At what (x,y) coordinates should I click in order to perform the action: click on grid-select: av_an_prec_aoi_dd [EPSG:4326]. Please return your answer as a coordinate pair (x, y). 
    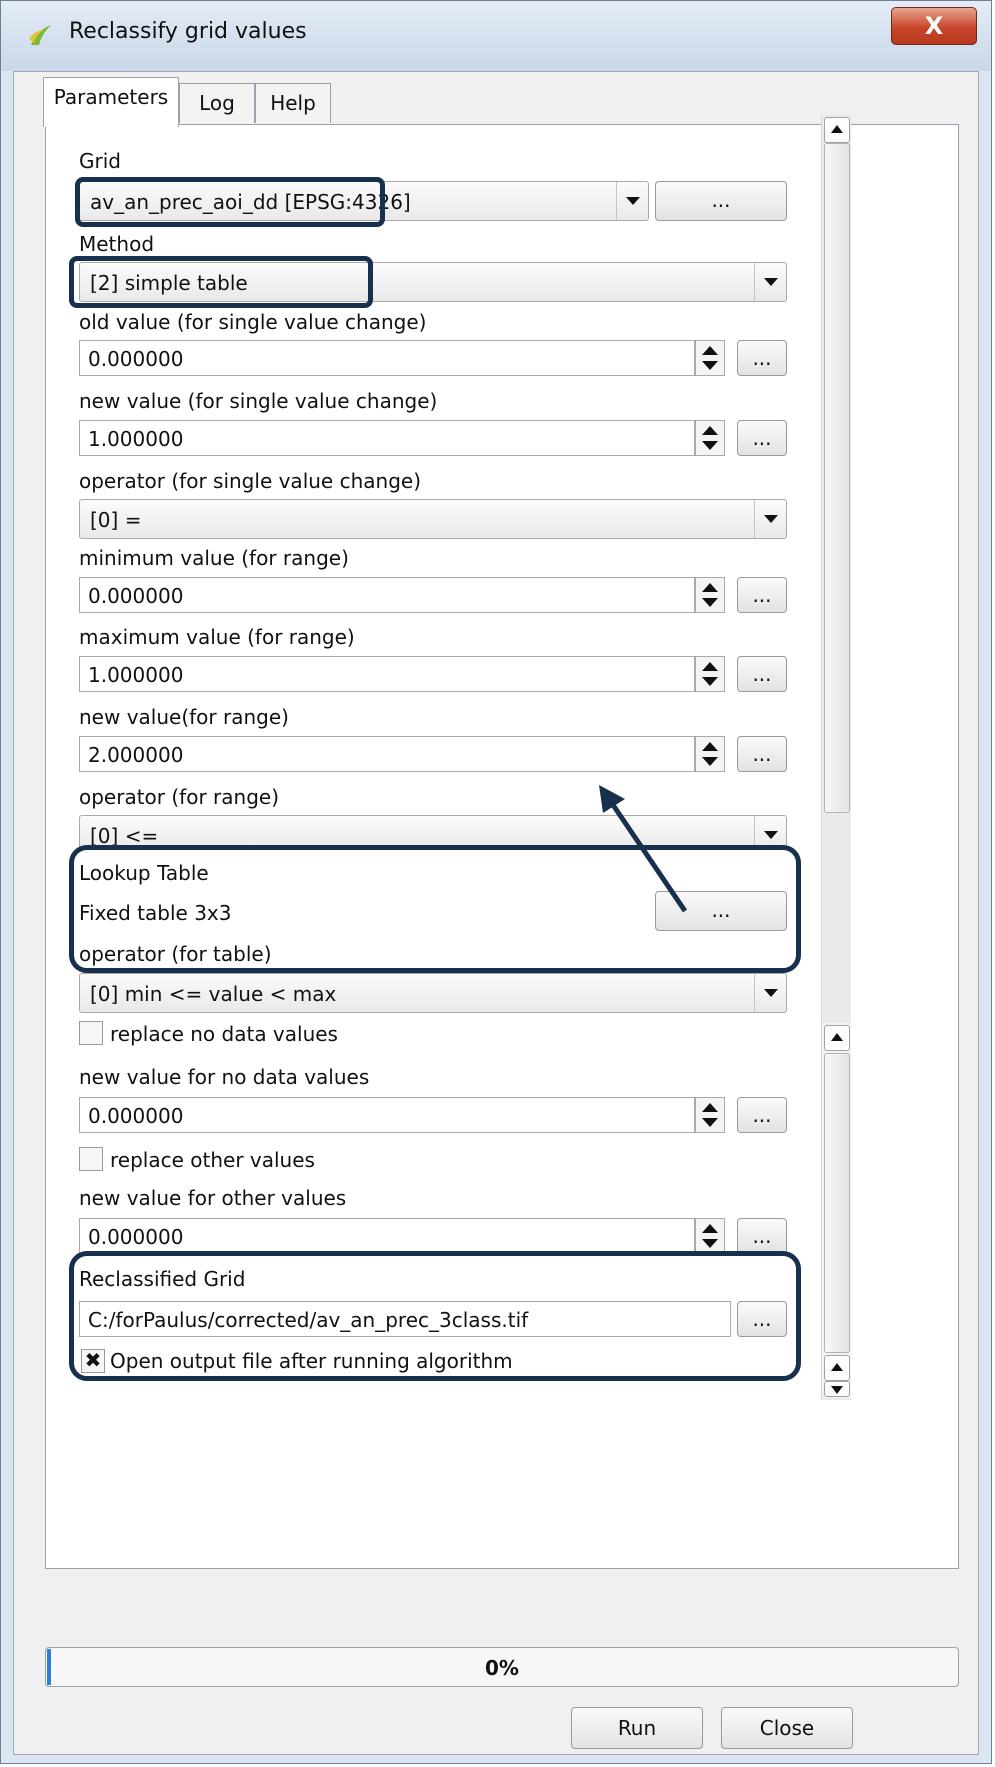
    Looking at the image, I should click on (364, 201).